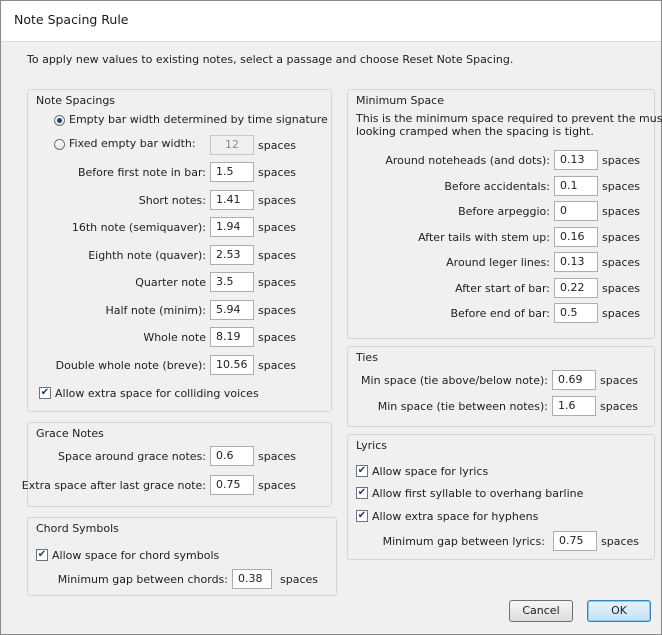 Image resolution: width=662 pixels, height=635 pixels. What do you see at coordinates (454, 380) in the screenshot?
I see `tie-space-label: Min space (tie above/below note):` at bounding box center [454, 380].